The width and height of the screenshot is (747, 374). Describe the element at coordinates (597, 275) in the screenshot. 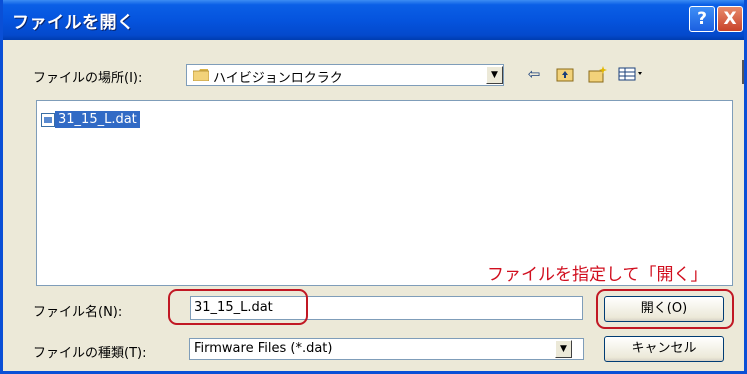

I see `instruction-annotation: ファイルを指定して「開く」` at that location.